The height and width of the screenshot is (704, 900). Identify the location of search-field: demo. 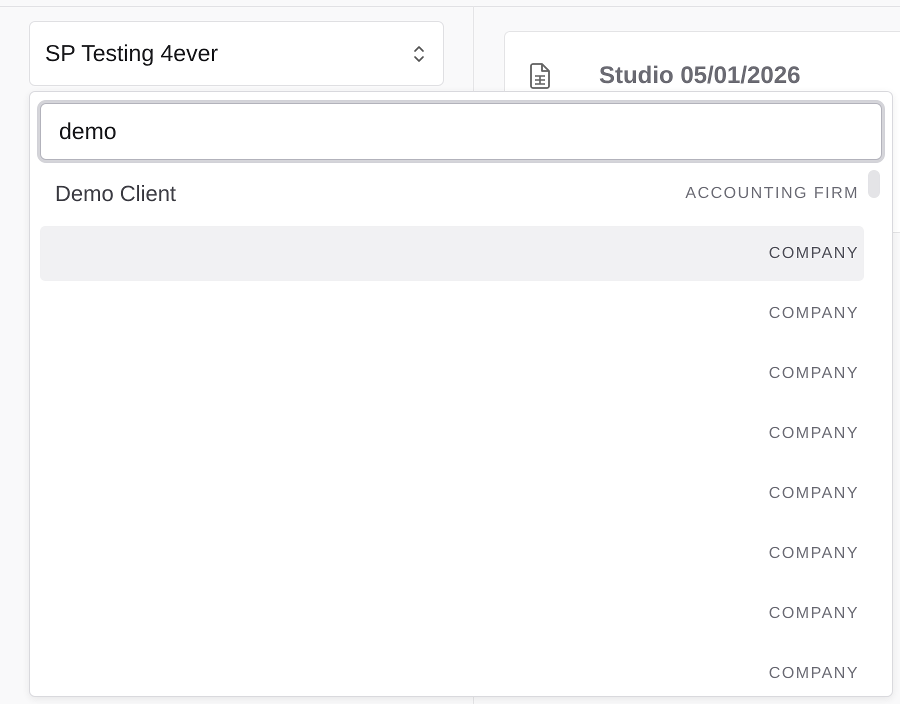
(461, 131).